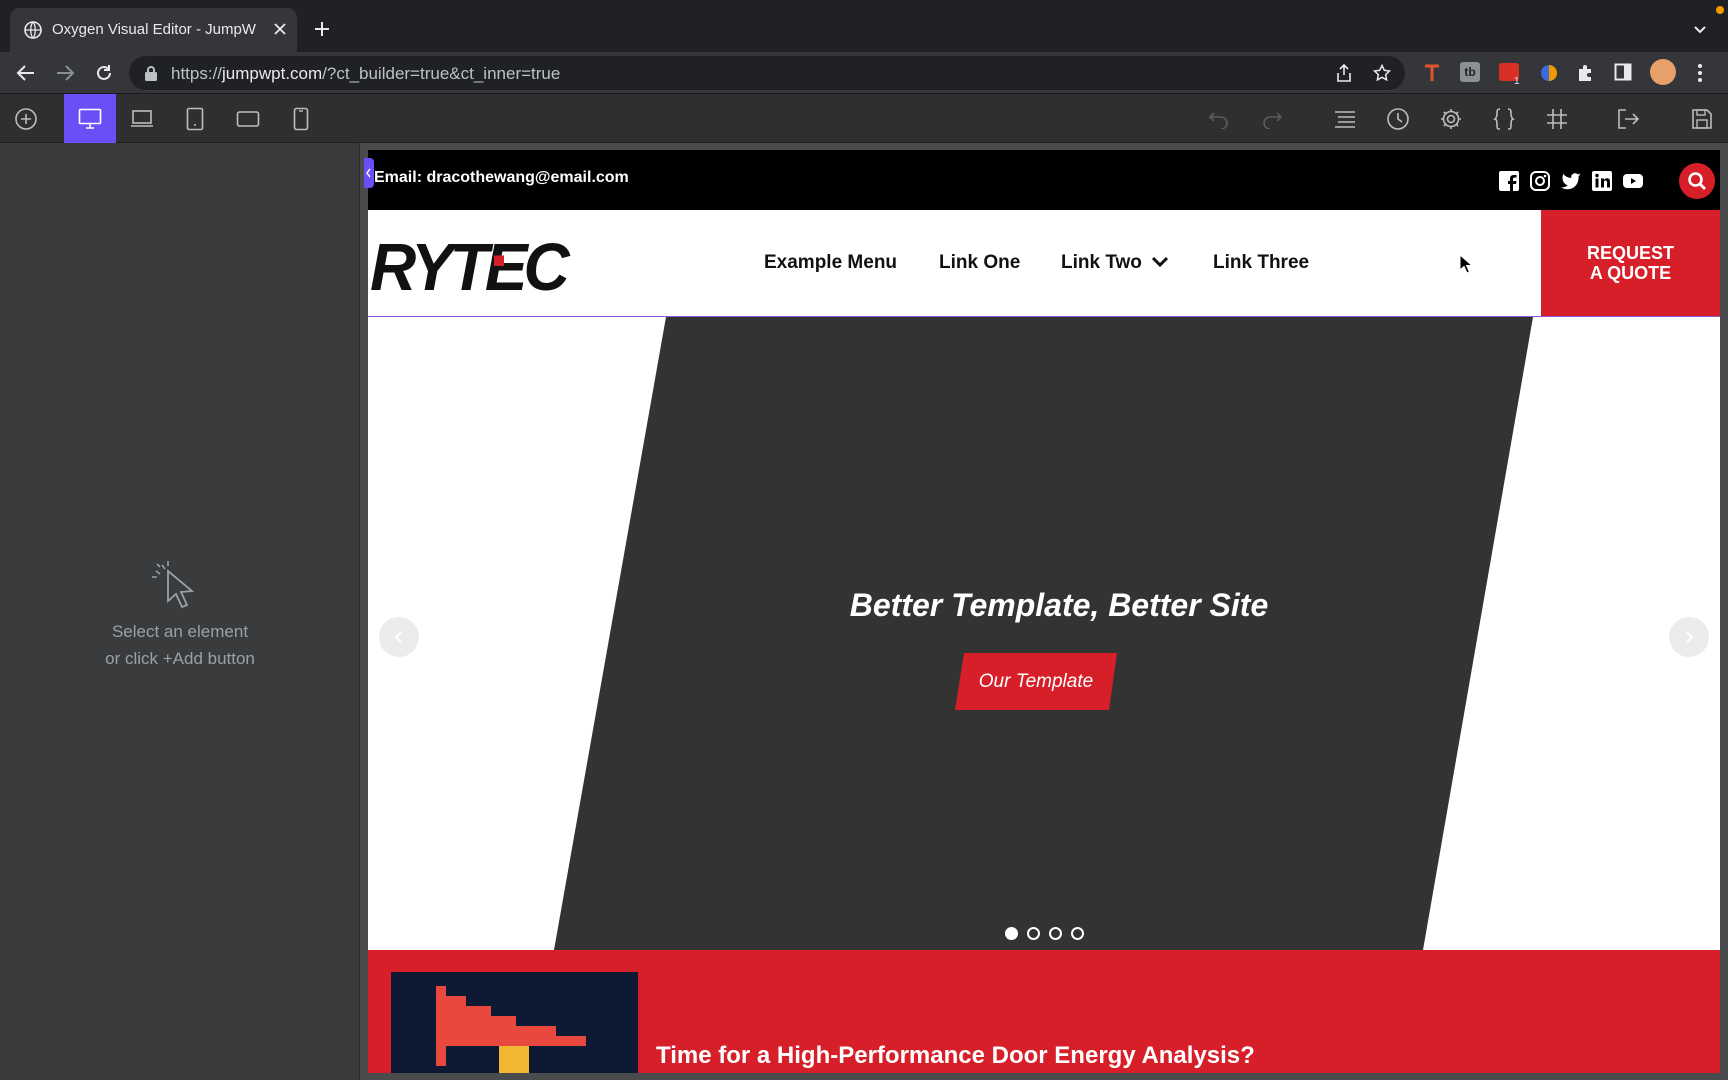 This screenshot has height=1080, width=1728. What do you see at coordinates (180, 658) in the screenshot?
I see `hint-line-2: or click +Add button` at bounding box center [180, 658].